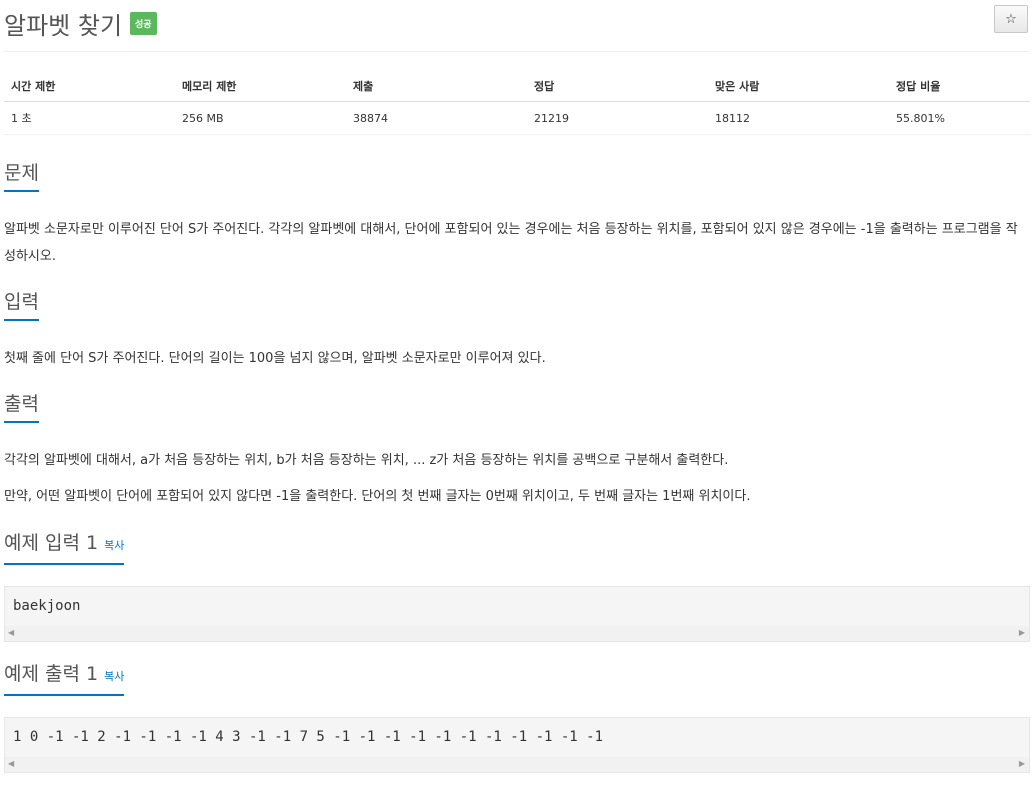 Image resolution: width=1032 pixels, height=785 pixels. Describe the element at coordinates (21, 306) in the screenshot. I see `input-heading: 입력` at that location.